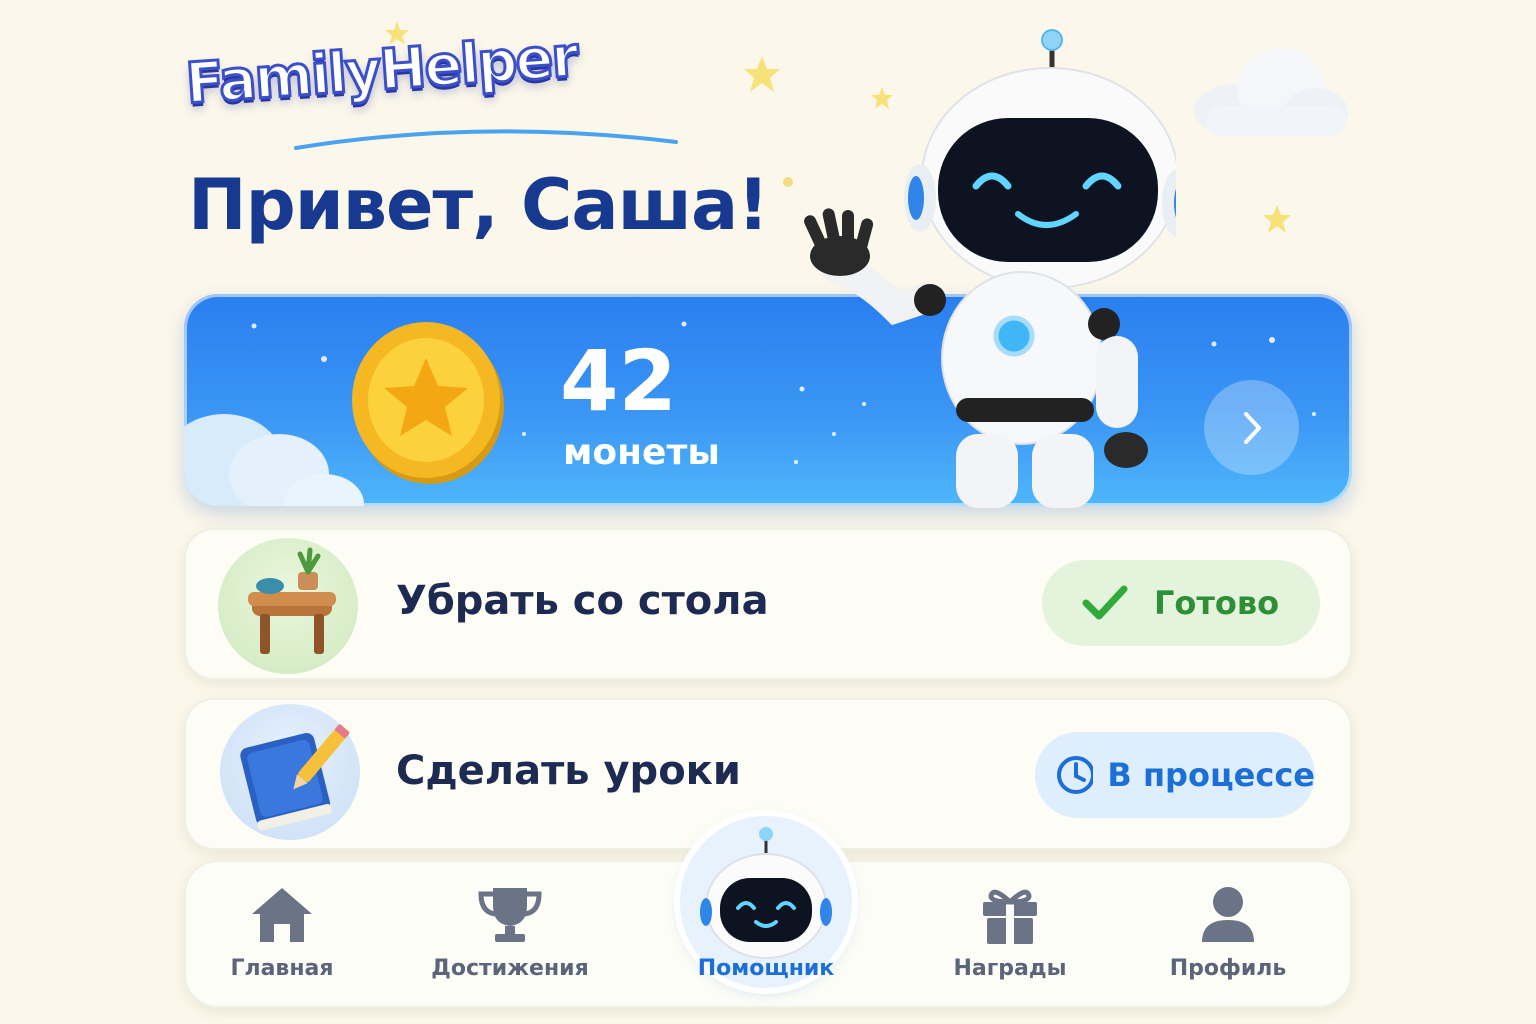 The image size is (1536, 1024). What do you see at coordinates (1105, 602) in the screenshot?
I see `checkmark-icon` at bounding box center [1105, 602].